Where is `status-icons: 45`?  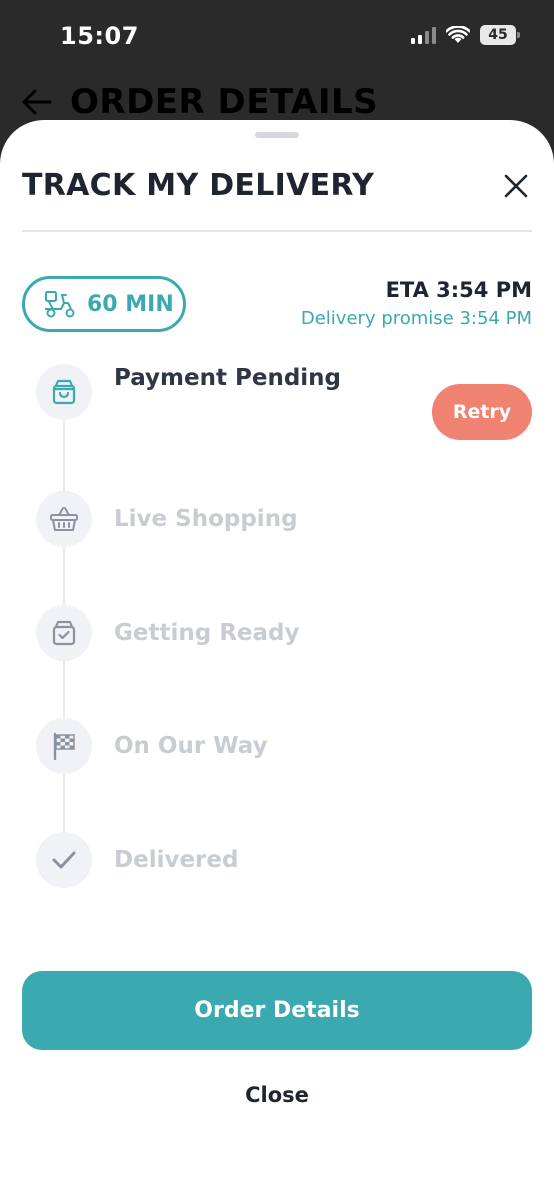 status-icons: 45 is located at coordinates (465, 35).